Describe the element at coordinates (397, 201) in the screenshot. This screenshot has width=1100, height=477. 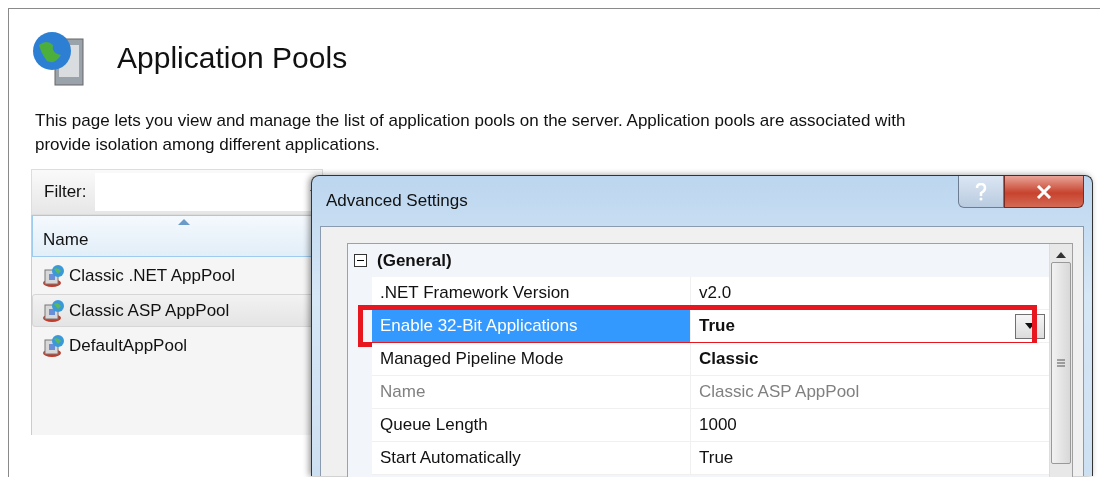
I see `dialog-title: Advanced Settings` at that location.